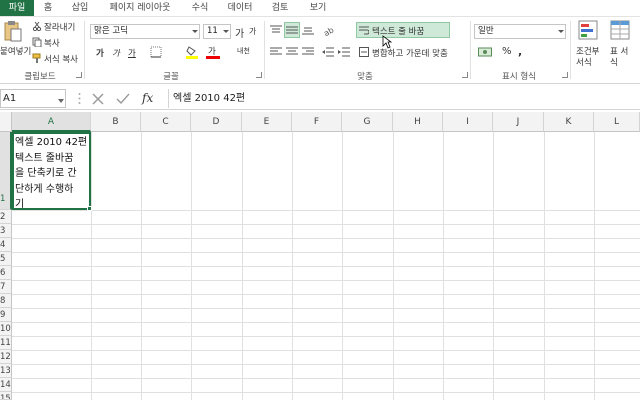 The width and height of the screenshot is (640, 400). I want to click on font-group-label: 글꼴, so click(171, 77).